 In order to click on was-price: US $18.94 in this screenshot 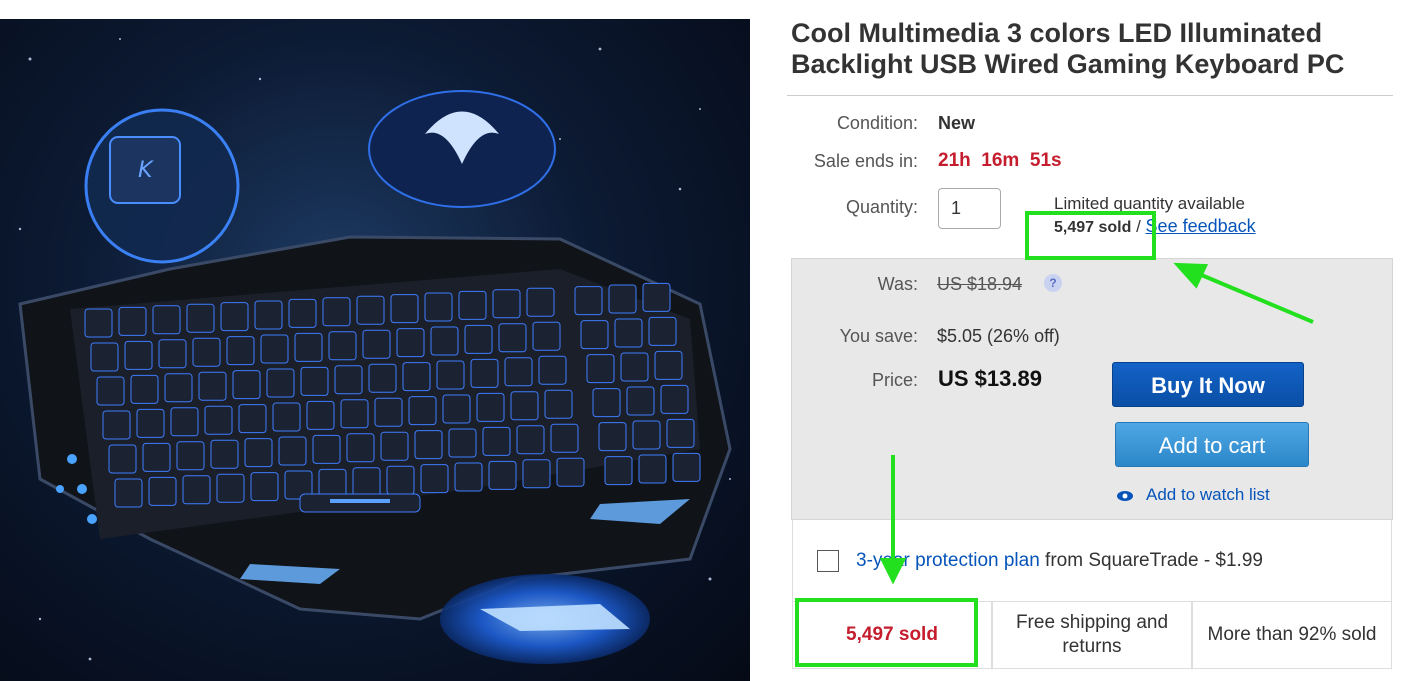, I will do `click(980, 284)`.